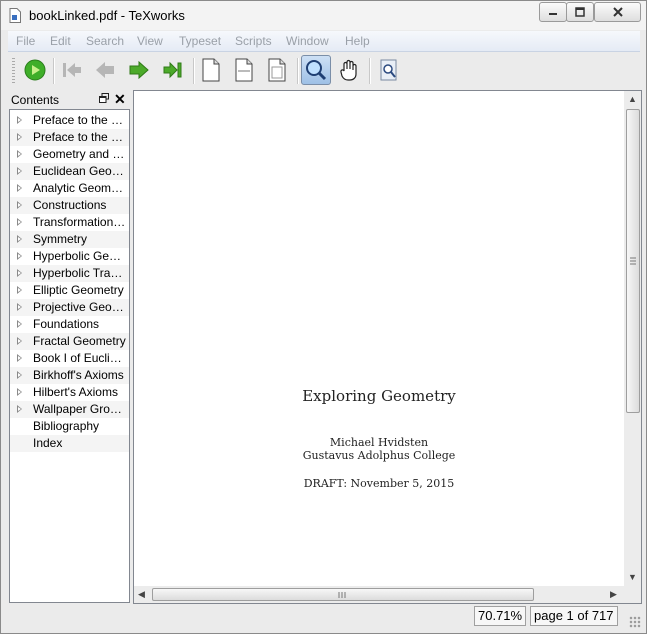  I want to click on first-page-icon, so click(72, 70).